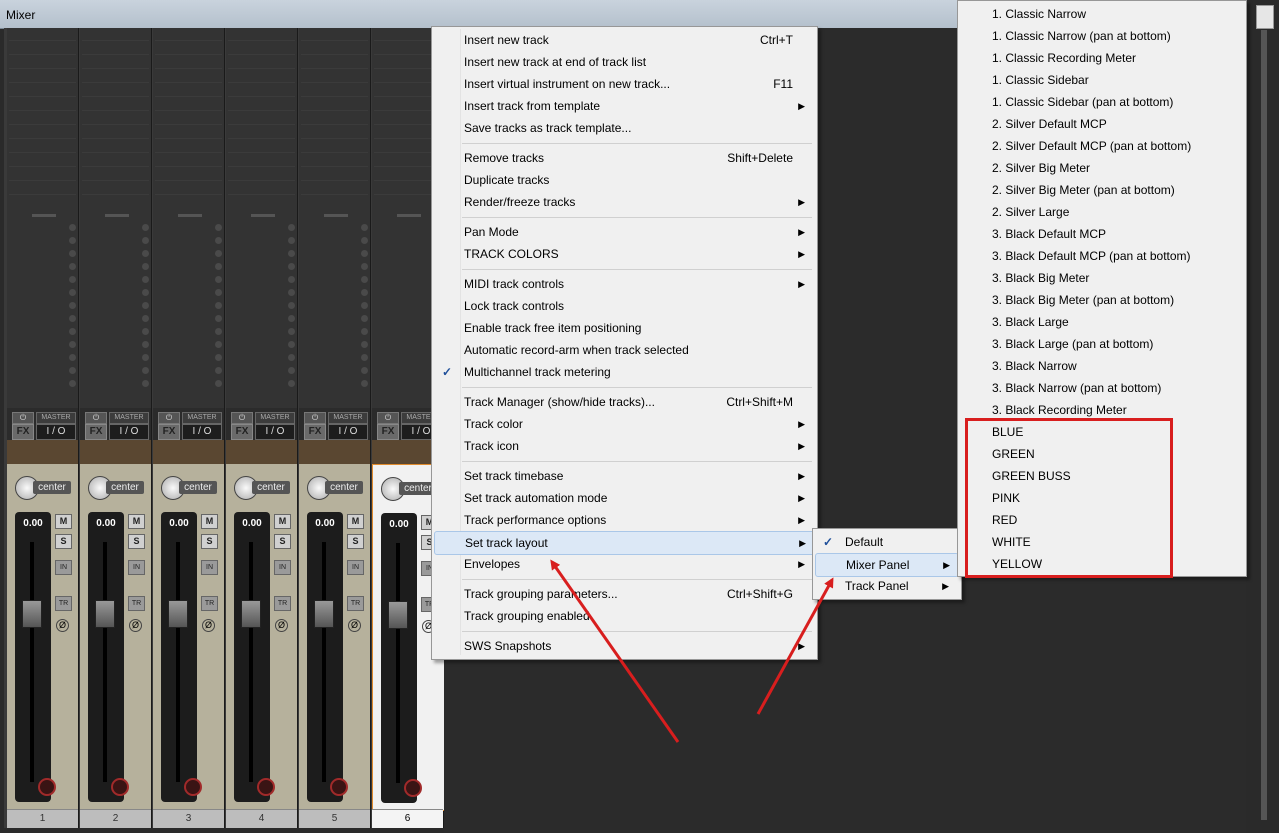 The height and width of the screenshot is (833, 1279). What do you see at coordinates (334, 818) in the screenshot?
I see `track-number: 5` at bounding box center [334, 818].